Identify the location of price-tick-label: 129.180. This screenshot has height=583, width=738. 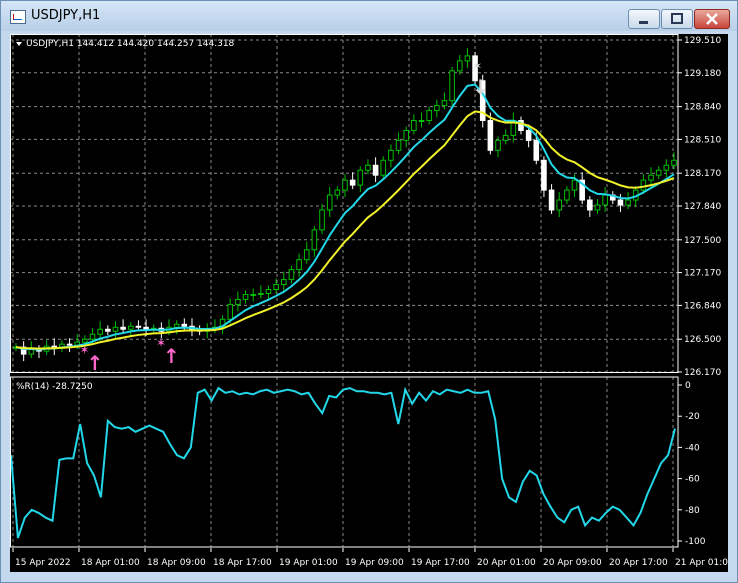
(702, 74).